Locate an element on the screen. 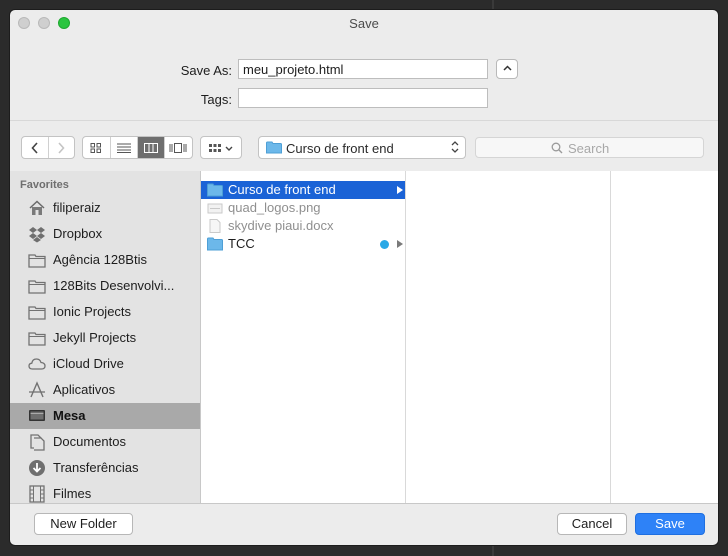 The image size is (728, 556). sidebar-item-label: Documentos is located at coordinates (89, 441).